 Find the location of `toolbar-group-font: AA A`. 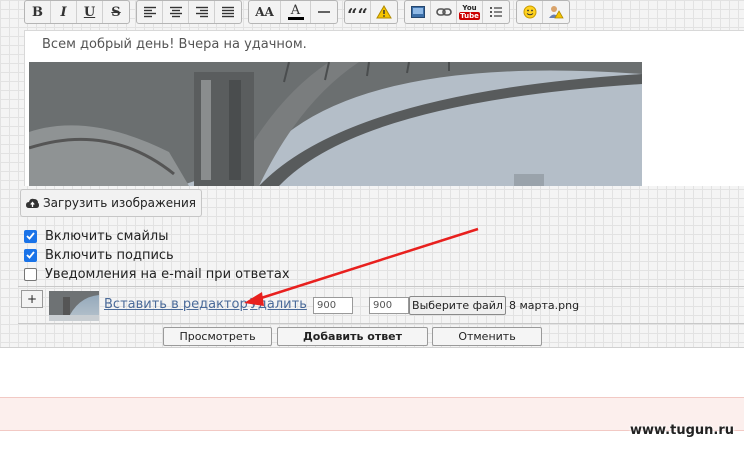

toolbar-group-font: AA A is located at coordinates (293, 12).